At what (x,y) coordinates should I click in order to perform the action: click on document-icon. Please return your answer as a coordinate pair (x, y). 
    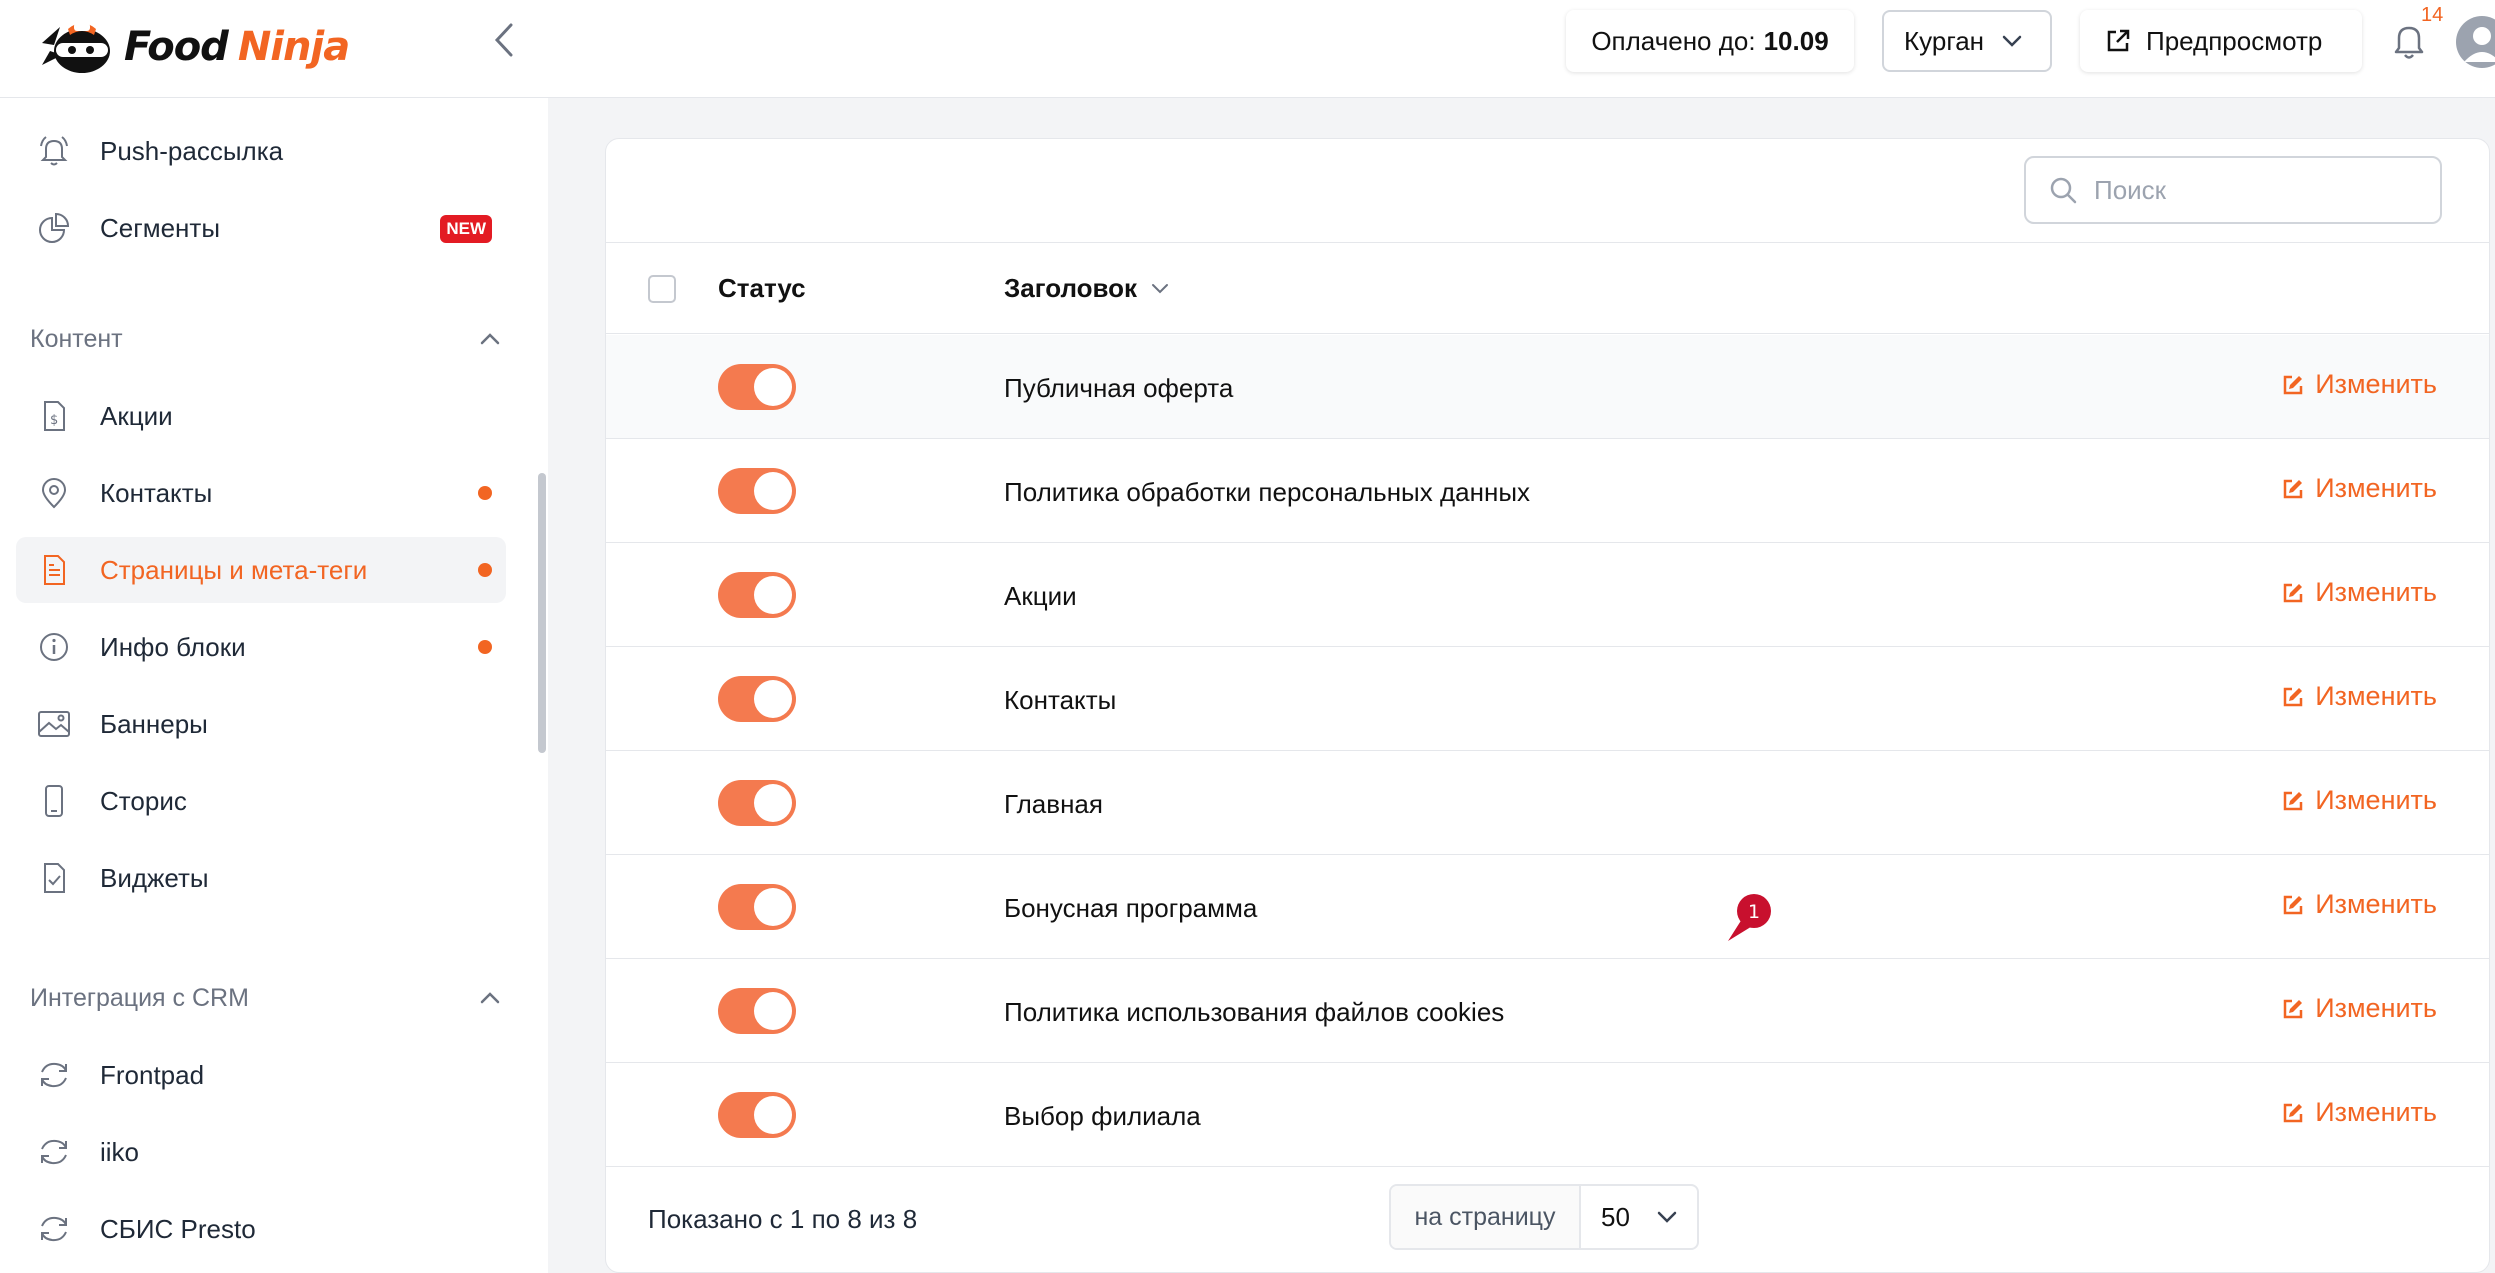
    Looking at the image, I should click on (54, 570).